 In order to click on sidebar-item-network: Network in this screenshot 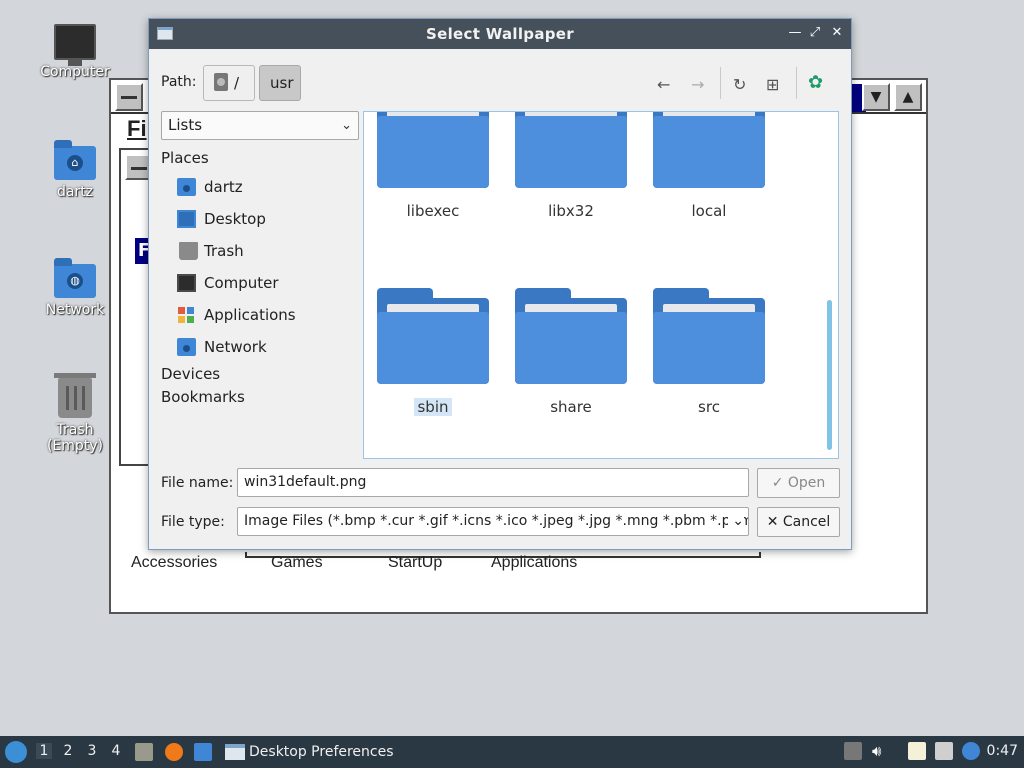, I will do `click(261, 347)`.